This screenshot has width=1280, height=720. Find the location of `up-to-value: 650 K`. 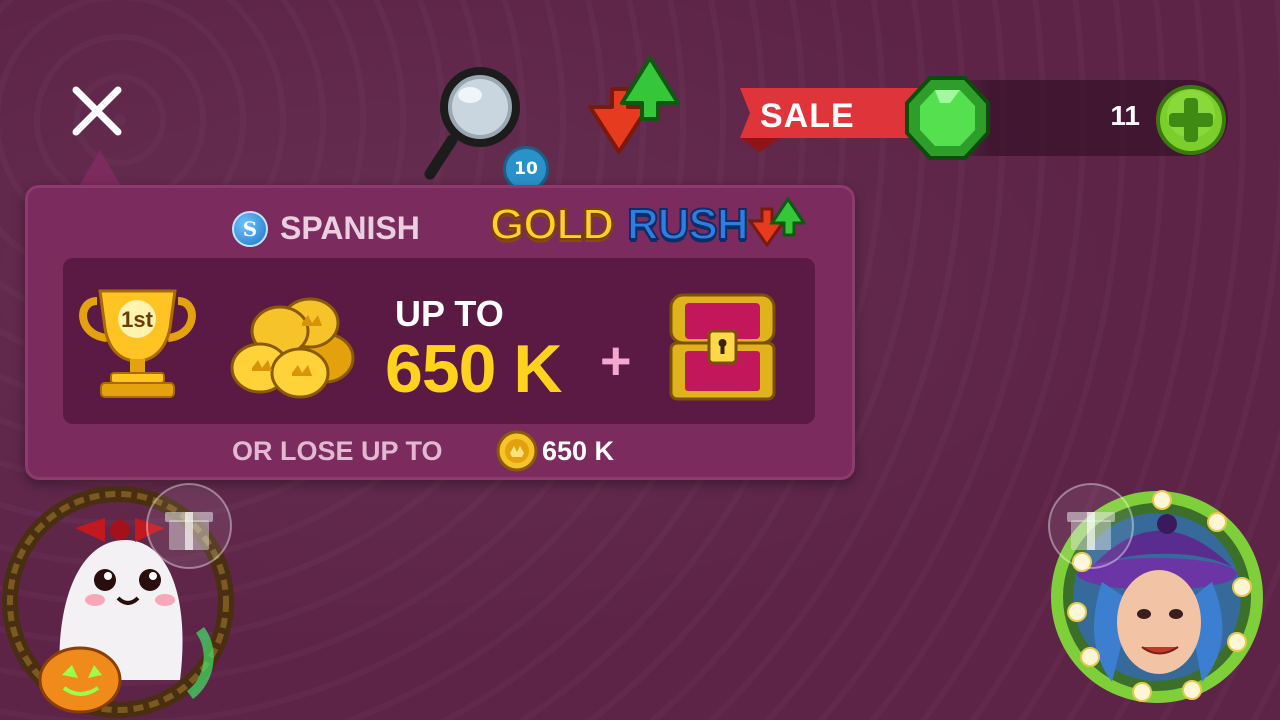

up-to-value: 650 K is located at coordinates (473, 369).